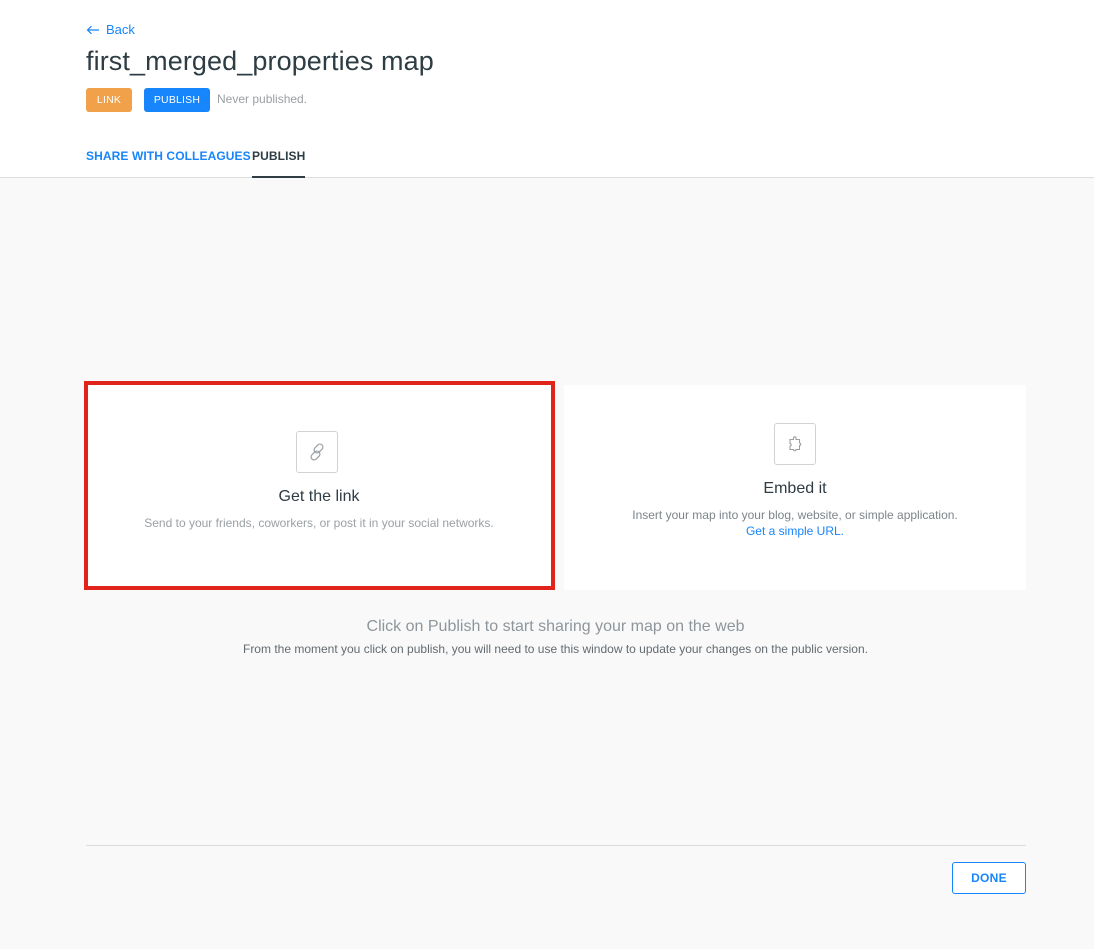 The image size is (1094, 949). I want to click on publish-status: Never published., so click(262, 99).